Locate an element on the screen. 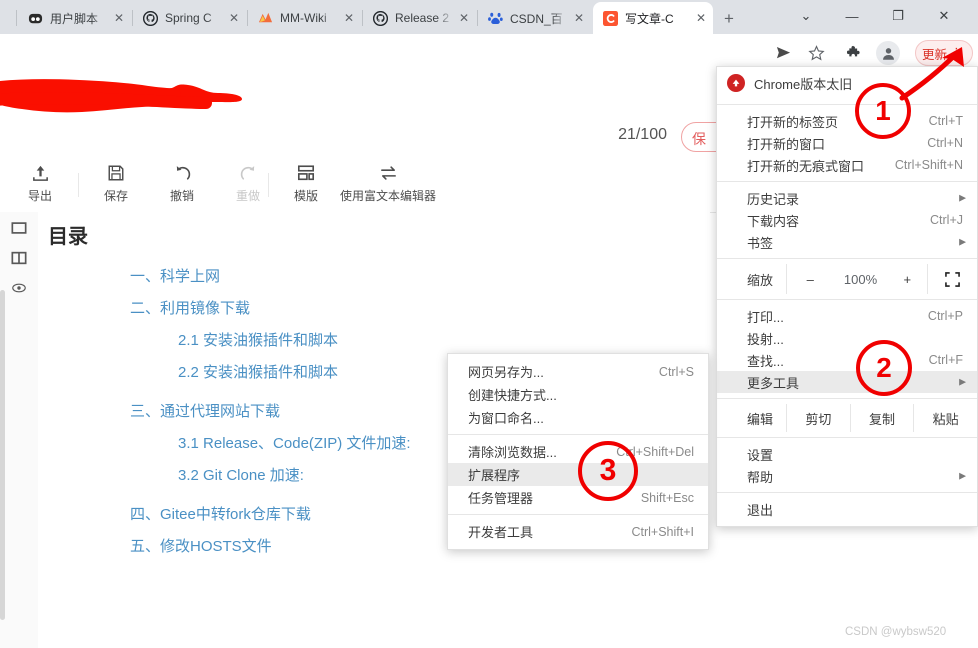  toc-link: 五、修改HOSTS文件 is located at coordinates (201, 545).